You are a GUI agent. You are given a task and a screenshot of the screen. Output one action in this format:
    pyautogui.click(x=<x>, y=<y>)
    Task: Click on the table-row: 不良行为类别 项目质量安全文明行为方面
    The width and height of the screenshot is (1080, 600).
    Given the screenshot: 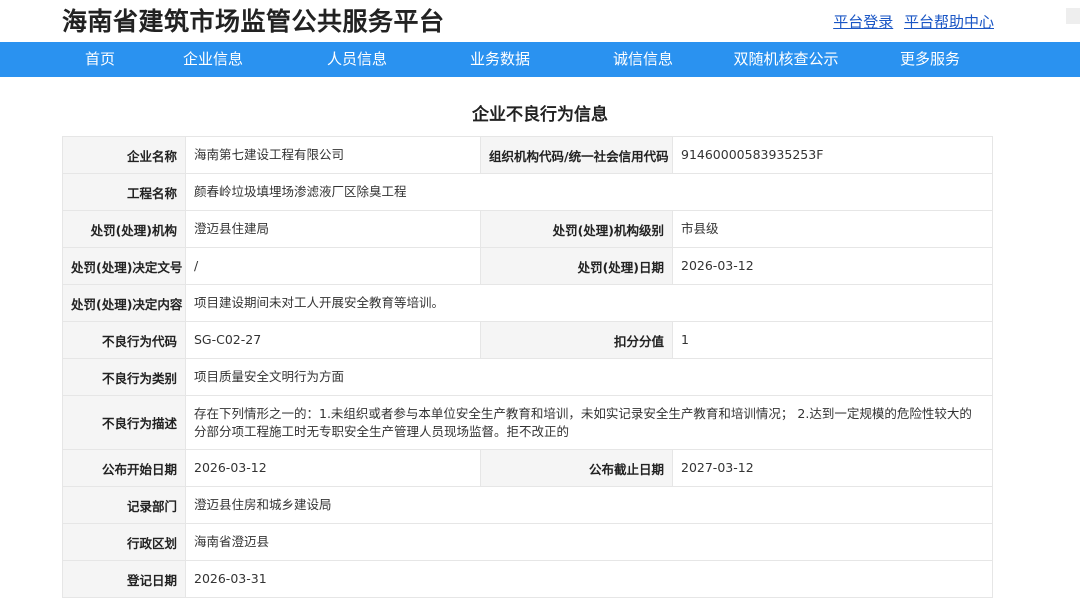 What is the action you would take?
    pyautogui.click(x=527, y=377)
    